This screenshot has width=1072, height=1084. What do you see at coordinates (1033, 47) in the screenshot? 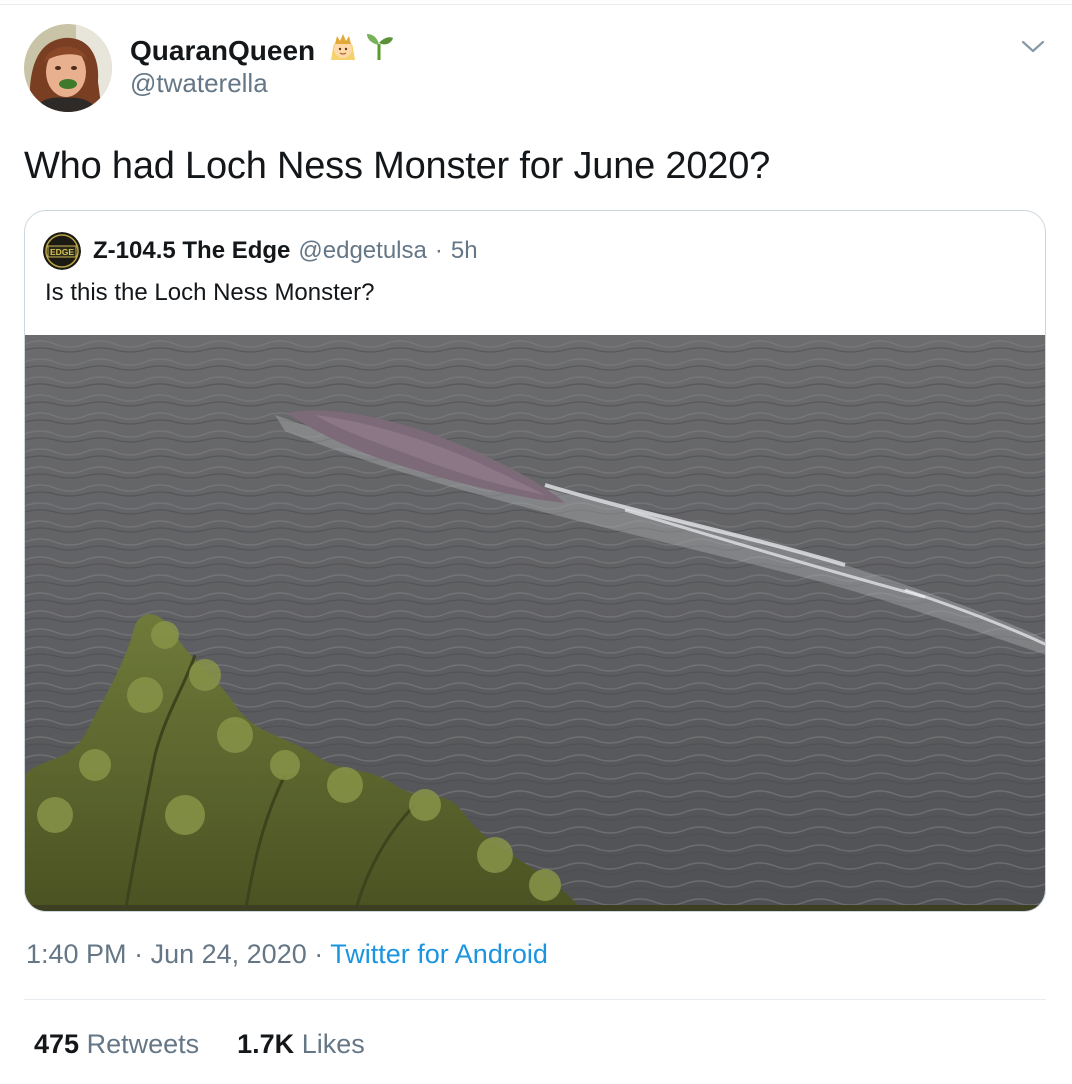
I see `chevron-down-icon` at bounding box center [1033, 47].